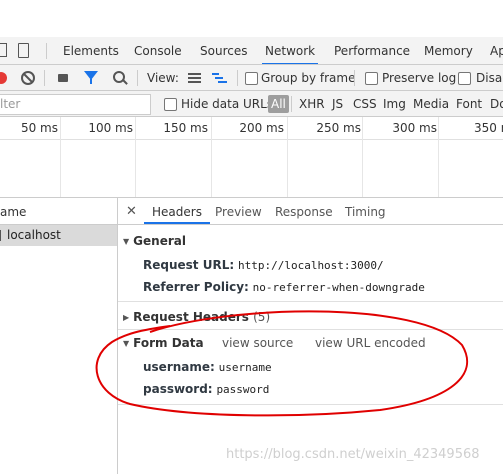 The image size is (503, 474). I want to click on watermark-text: https://blog.csdn.net/weixin_42349568, so click(353, 454).